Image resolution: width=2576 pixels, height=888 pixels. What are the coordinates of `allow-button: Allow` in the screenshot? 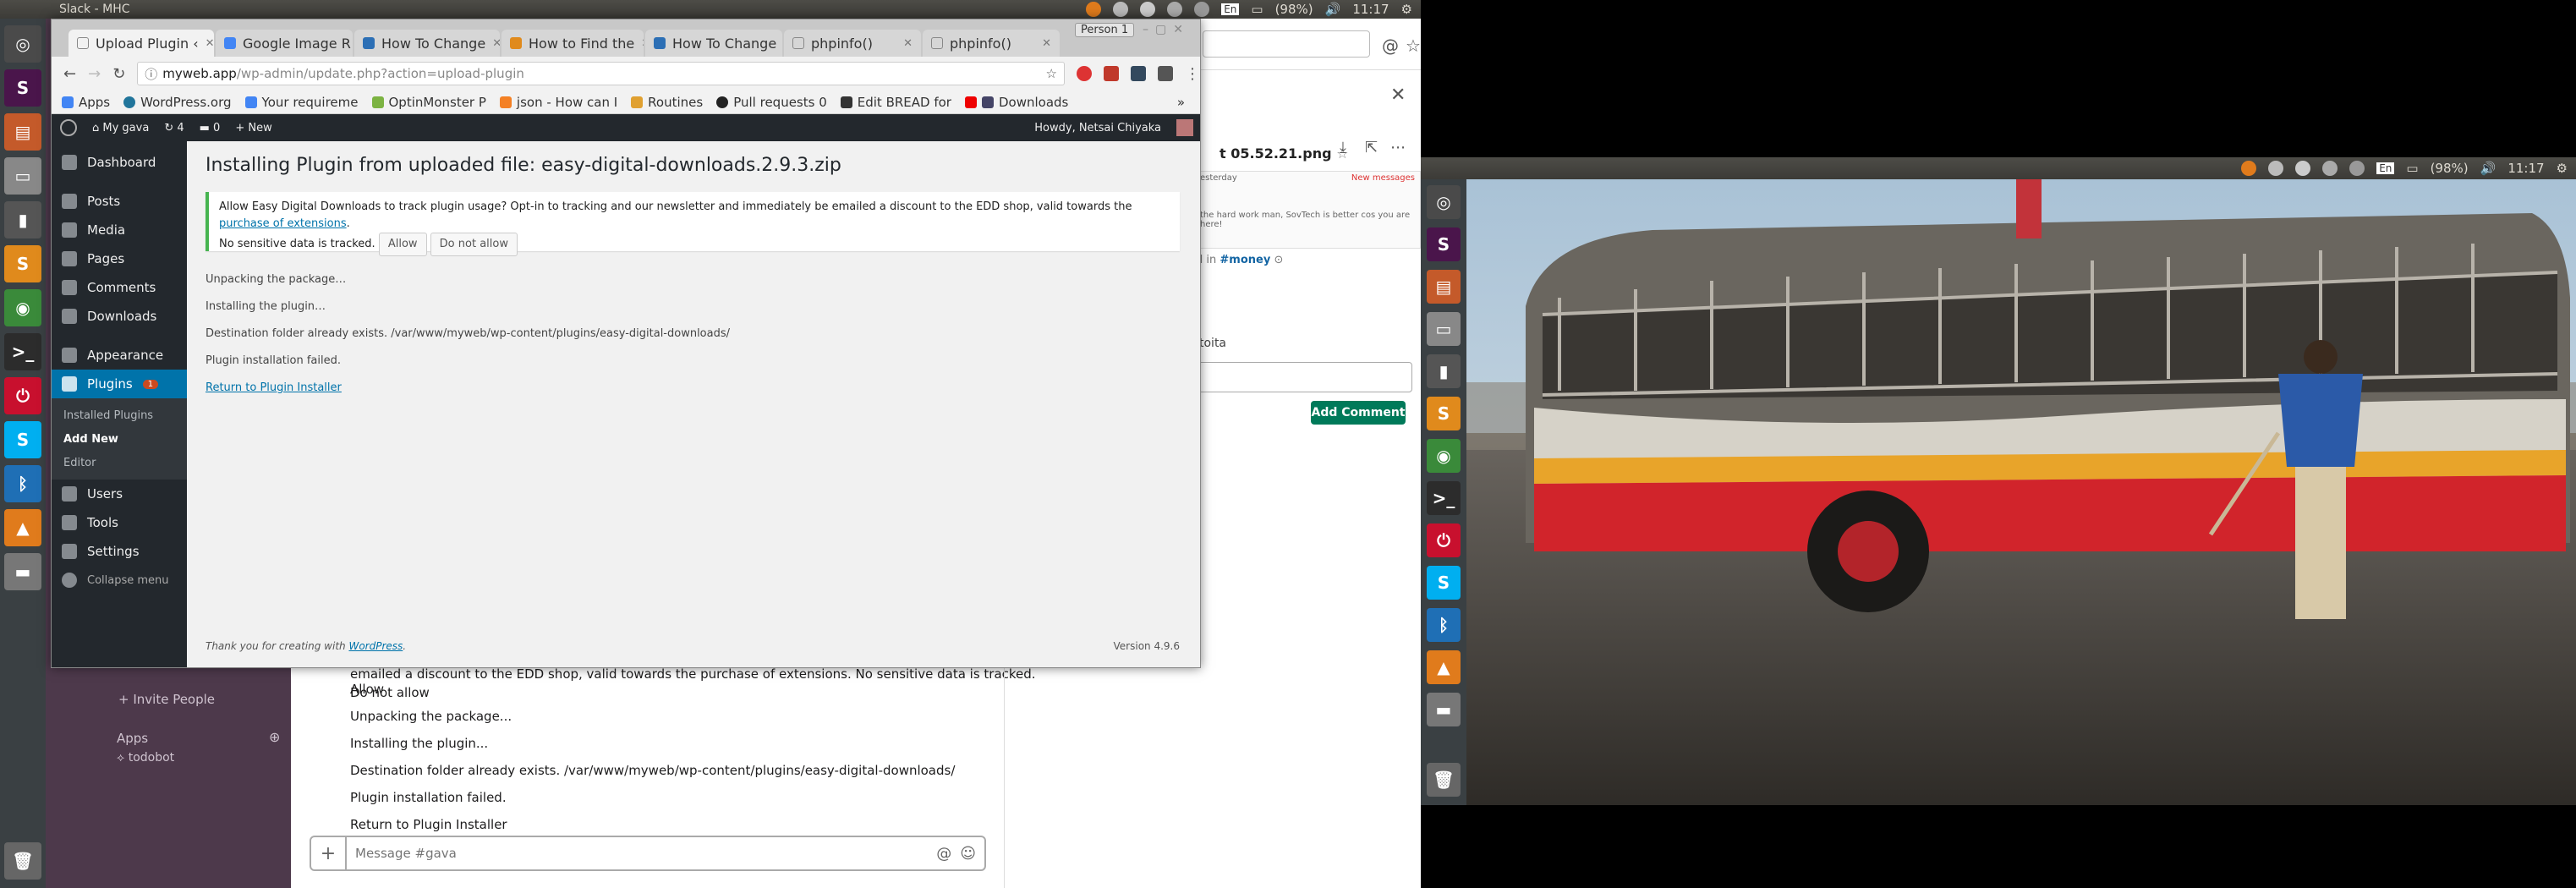 It's located at (402, 245).